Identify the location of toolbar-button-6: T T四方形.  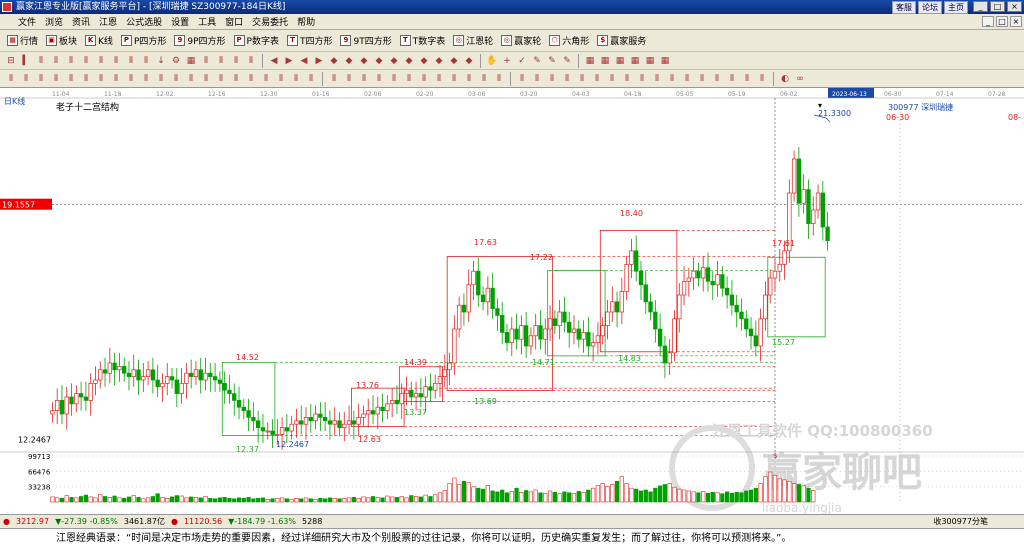
(310, 41).